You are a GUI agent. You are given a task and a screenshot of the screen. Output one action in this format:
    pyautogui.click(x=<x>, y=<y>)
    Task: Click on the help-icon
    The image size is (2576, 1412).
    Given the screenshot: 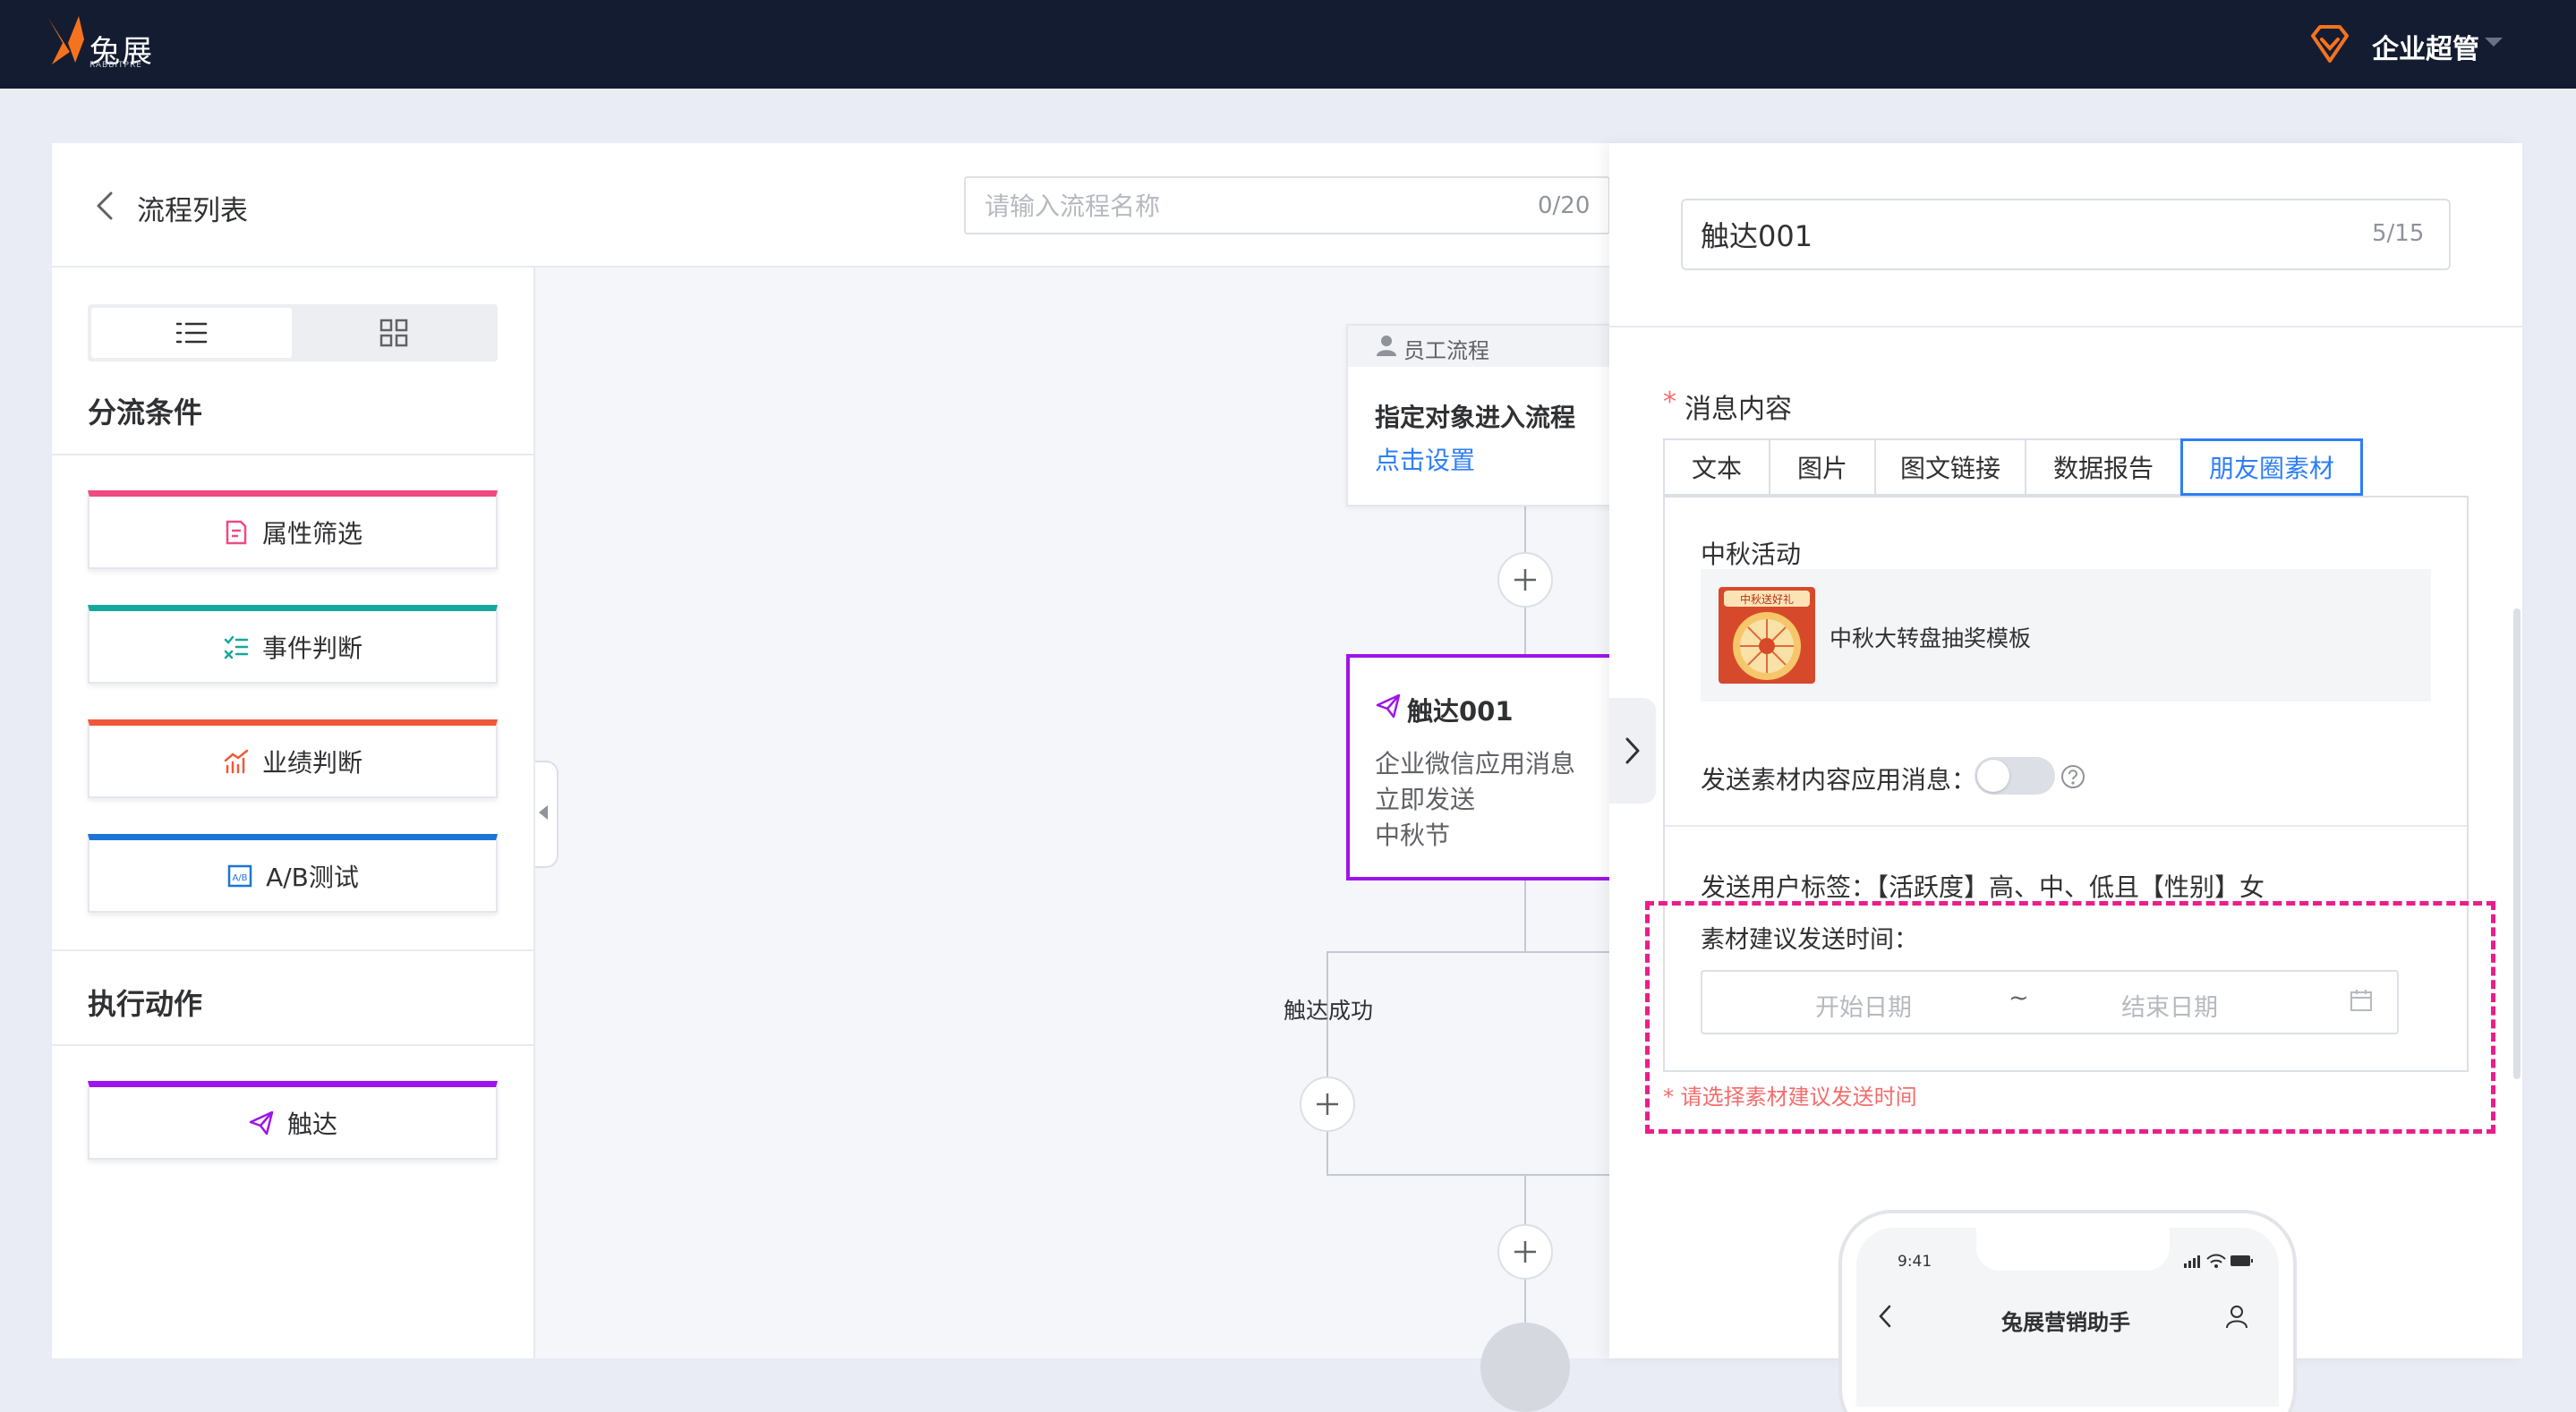 What is the action you would take?
    pyautogui.click(x=2073, y=776)
    